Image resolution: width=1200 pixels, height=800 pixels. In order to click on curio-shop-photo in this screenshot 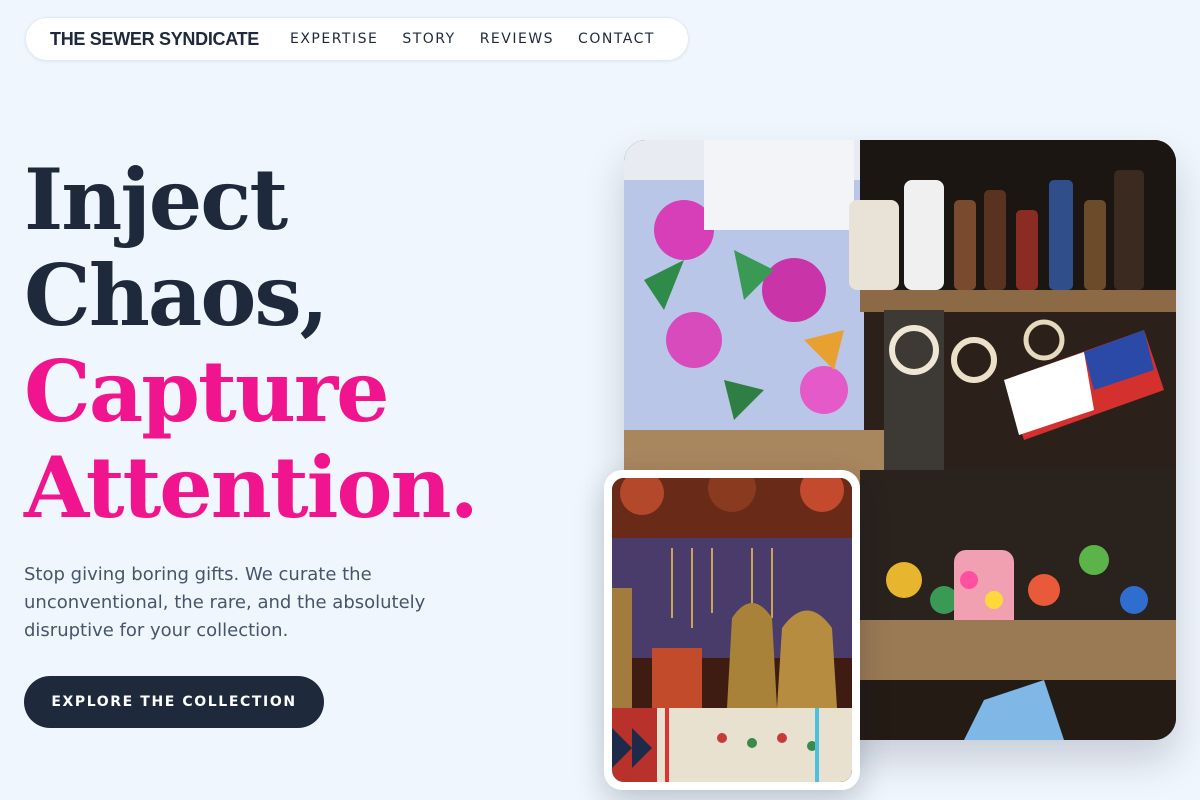, I will do `click(732, 630)`.